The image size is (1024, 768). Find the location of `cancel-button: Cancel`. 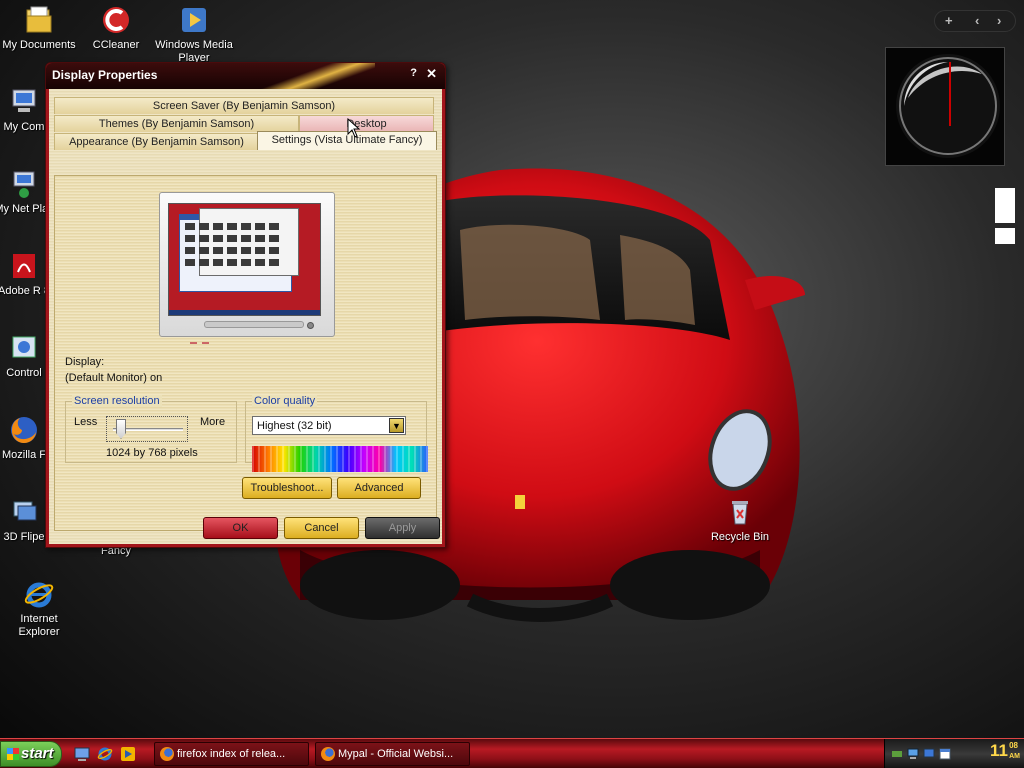

cancel-button: Cancel is located at coordinates (321, 528).